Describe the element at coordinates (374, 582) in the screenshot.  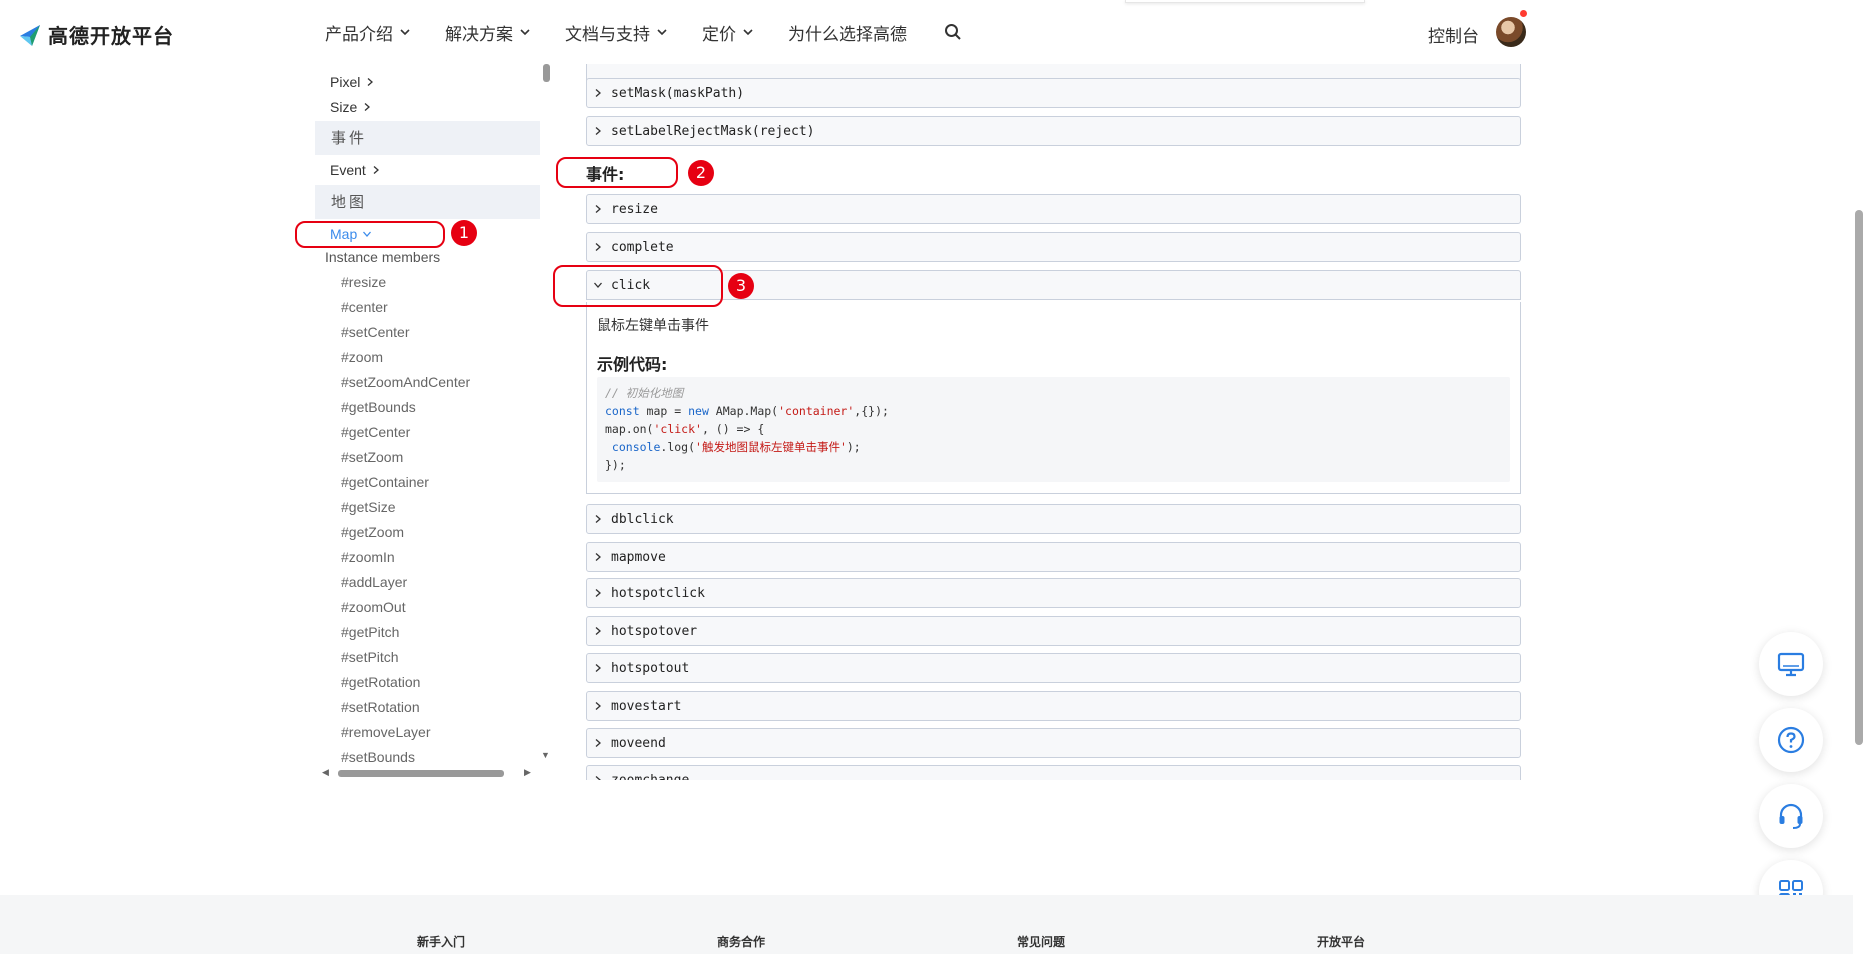
I see `sidebar-member: #addLayer` at that location.